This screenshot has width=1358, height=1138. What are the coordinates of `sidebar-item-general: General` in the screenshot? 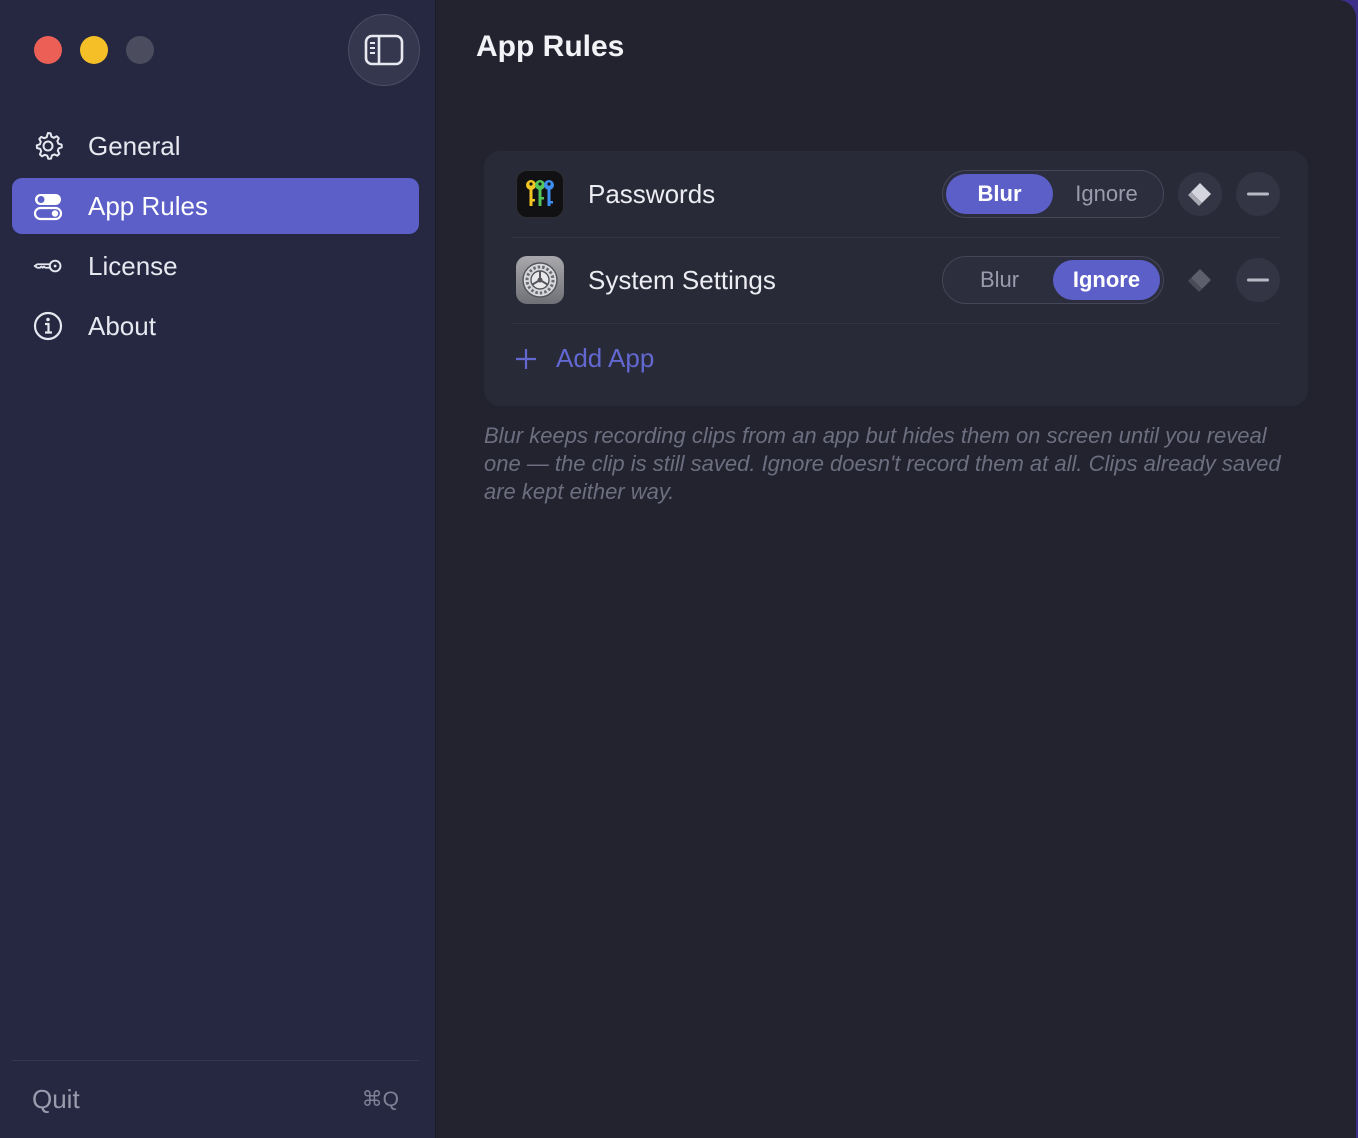 It's located at (215, 146).